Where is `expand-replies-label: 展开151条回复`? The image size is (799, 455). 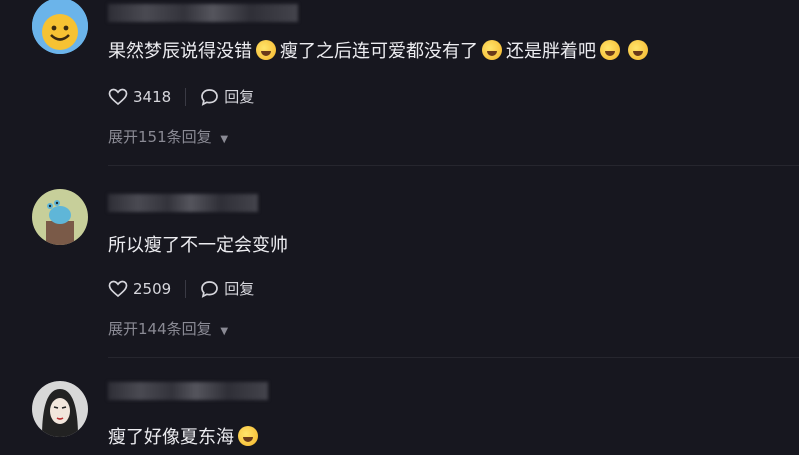
expand-replies-label: 展开151条回复 is located at coordinates (160, 137).